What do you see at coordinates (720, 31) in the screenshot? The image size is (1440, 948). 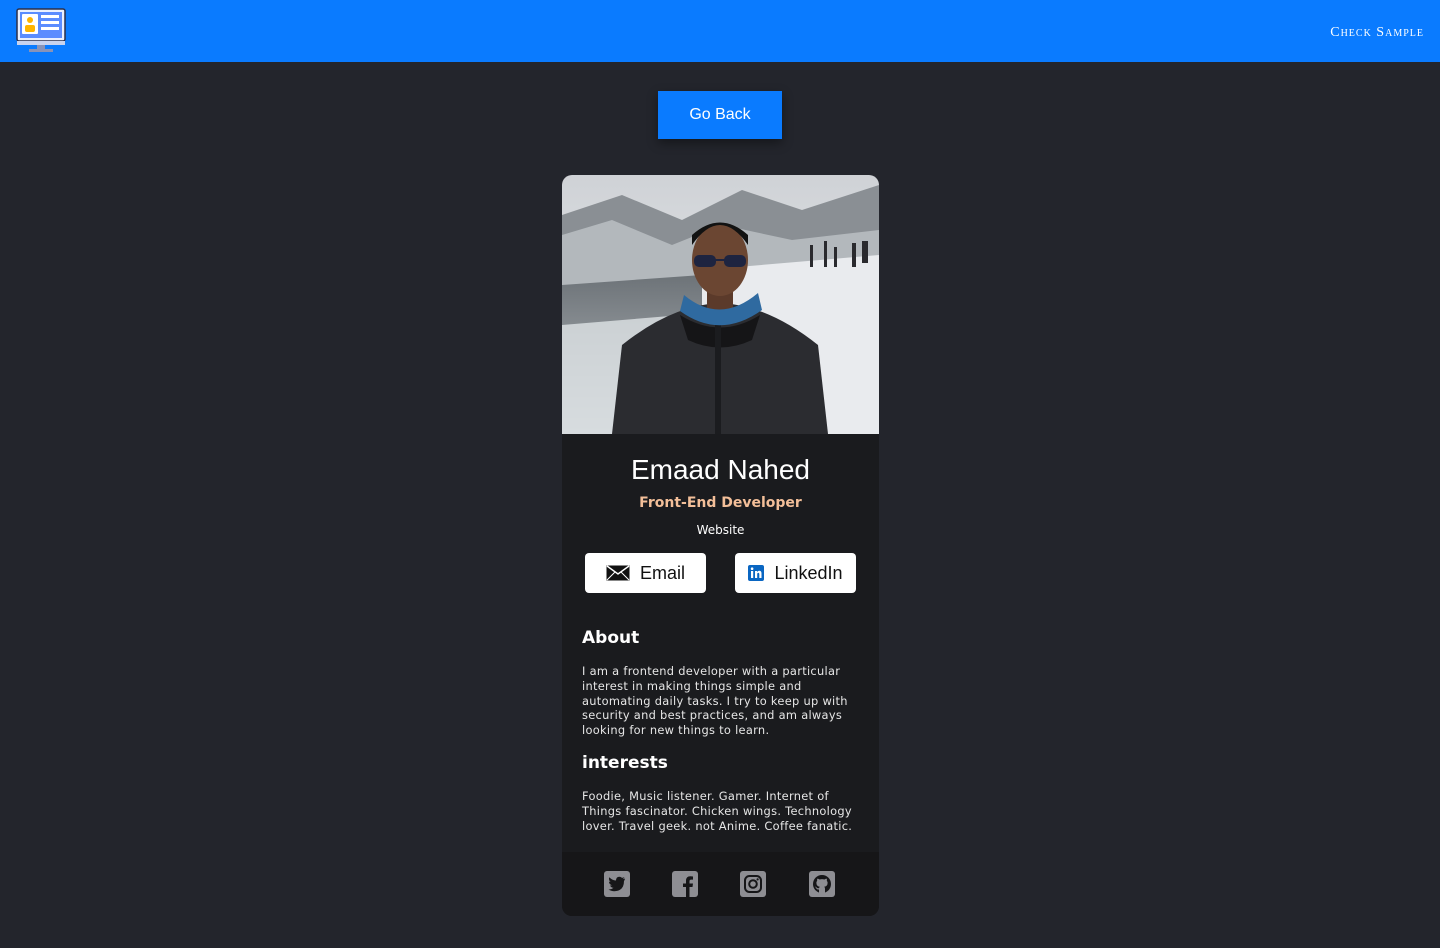 I see `top-navbar: Check Sample` at bounding box center [720, 31].